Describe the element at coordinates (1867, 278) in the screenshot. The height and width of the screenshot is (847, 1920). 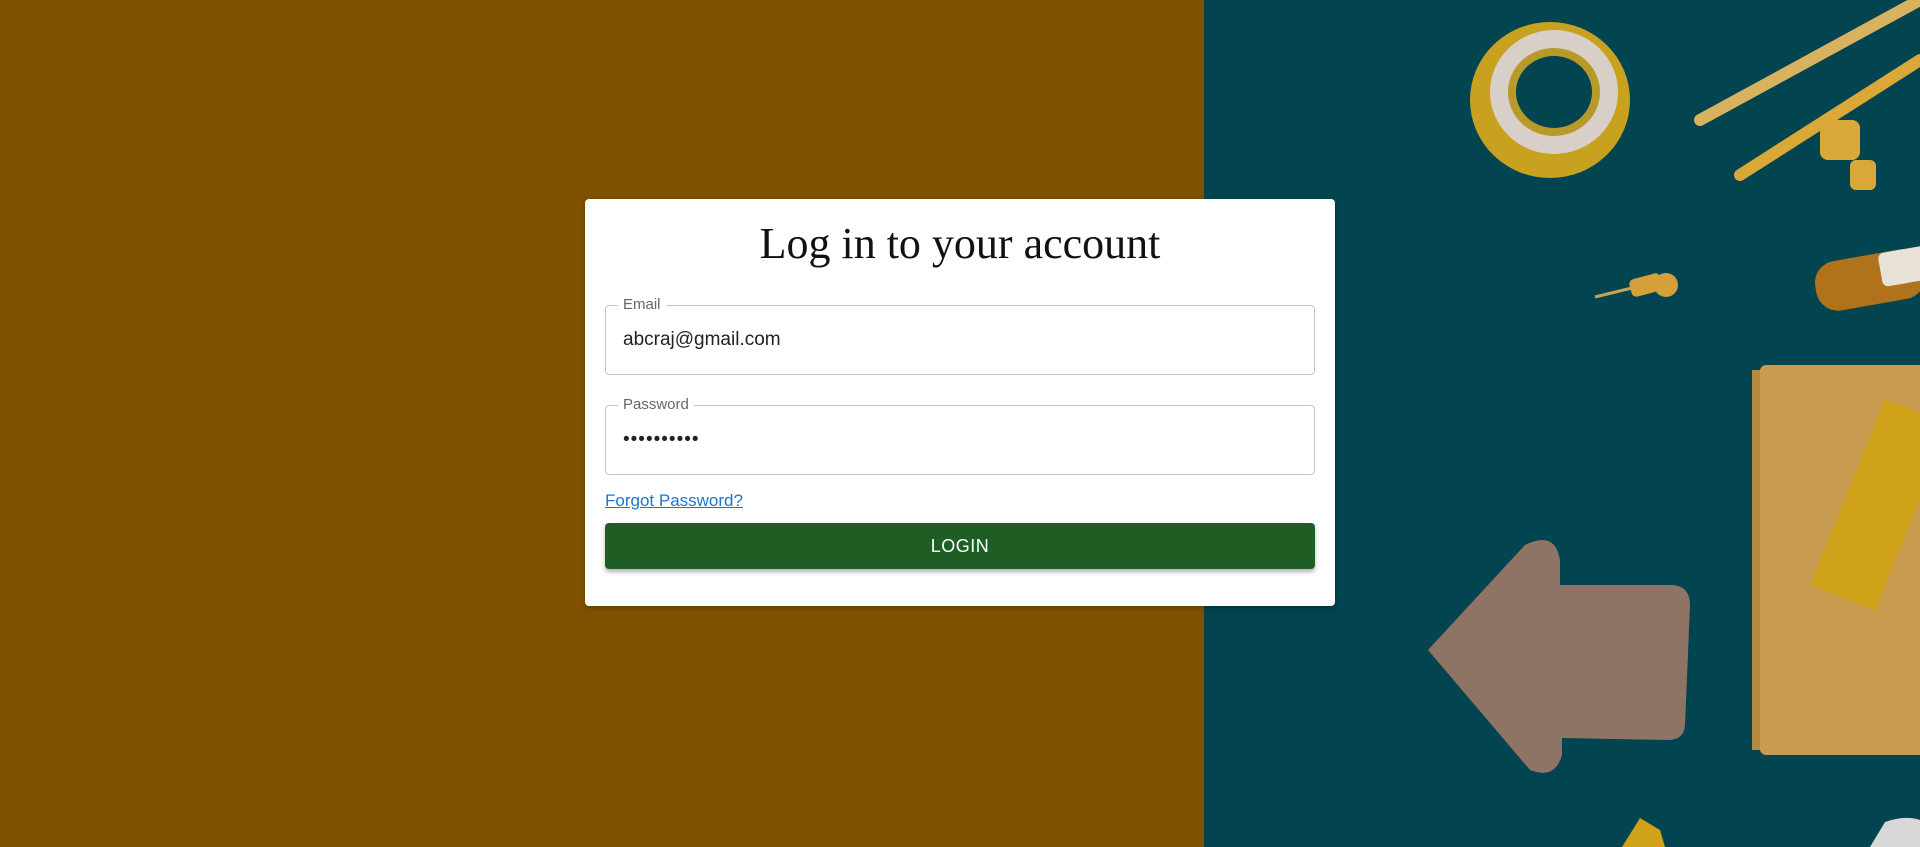
I see `pen-icon` at that location.